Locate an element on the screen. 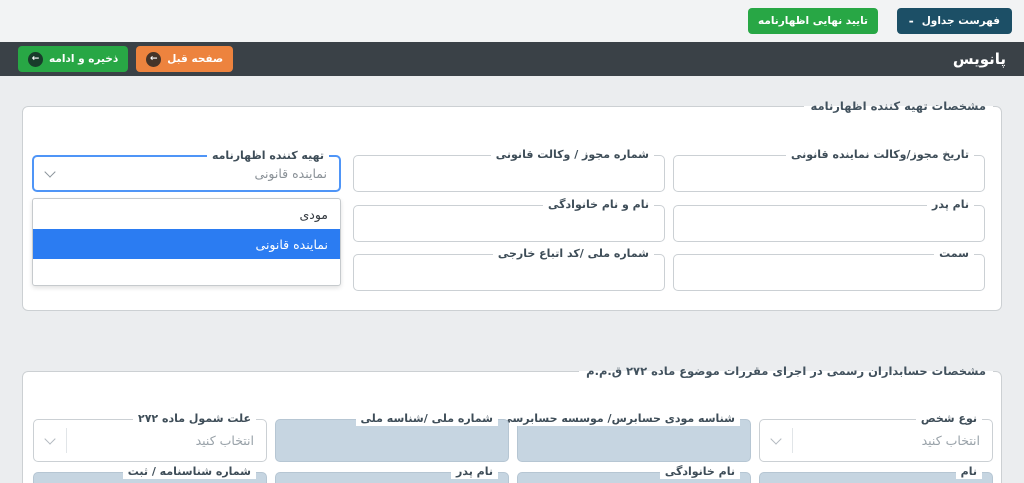 The width and height of the screenshot is (1024, 483). national-id-input: شماره ملی /کد اتباع خارجی is located at coordinates (509, 269).